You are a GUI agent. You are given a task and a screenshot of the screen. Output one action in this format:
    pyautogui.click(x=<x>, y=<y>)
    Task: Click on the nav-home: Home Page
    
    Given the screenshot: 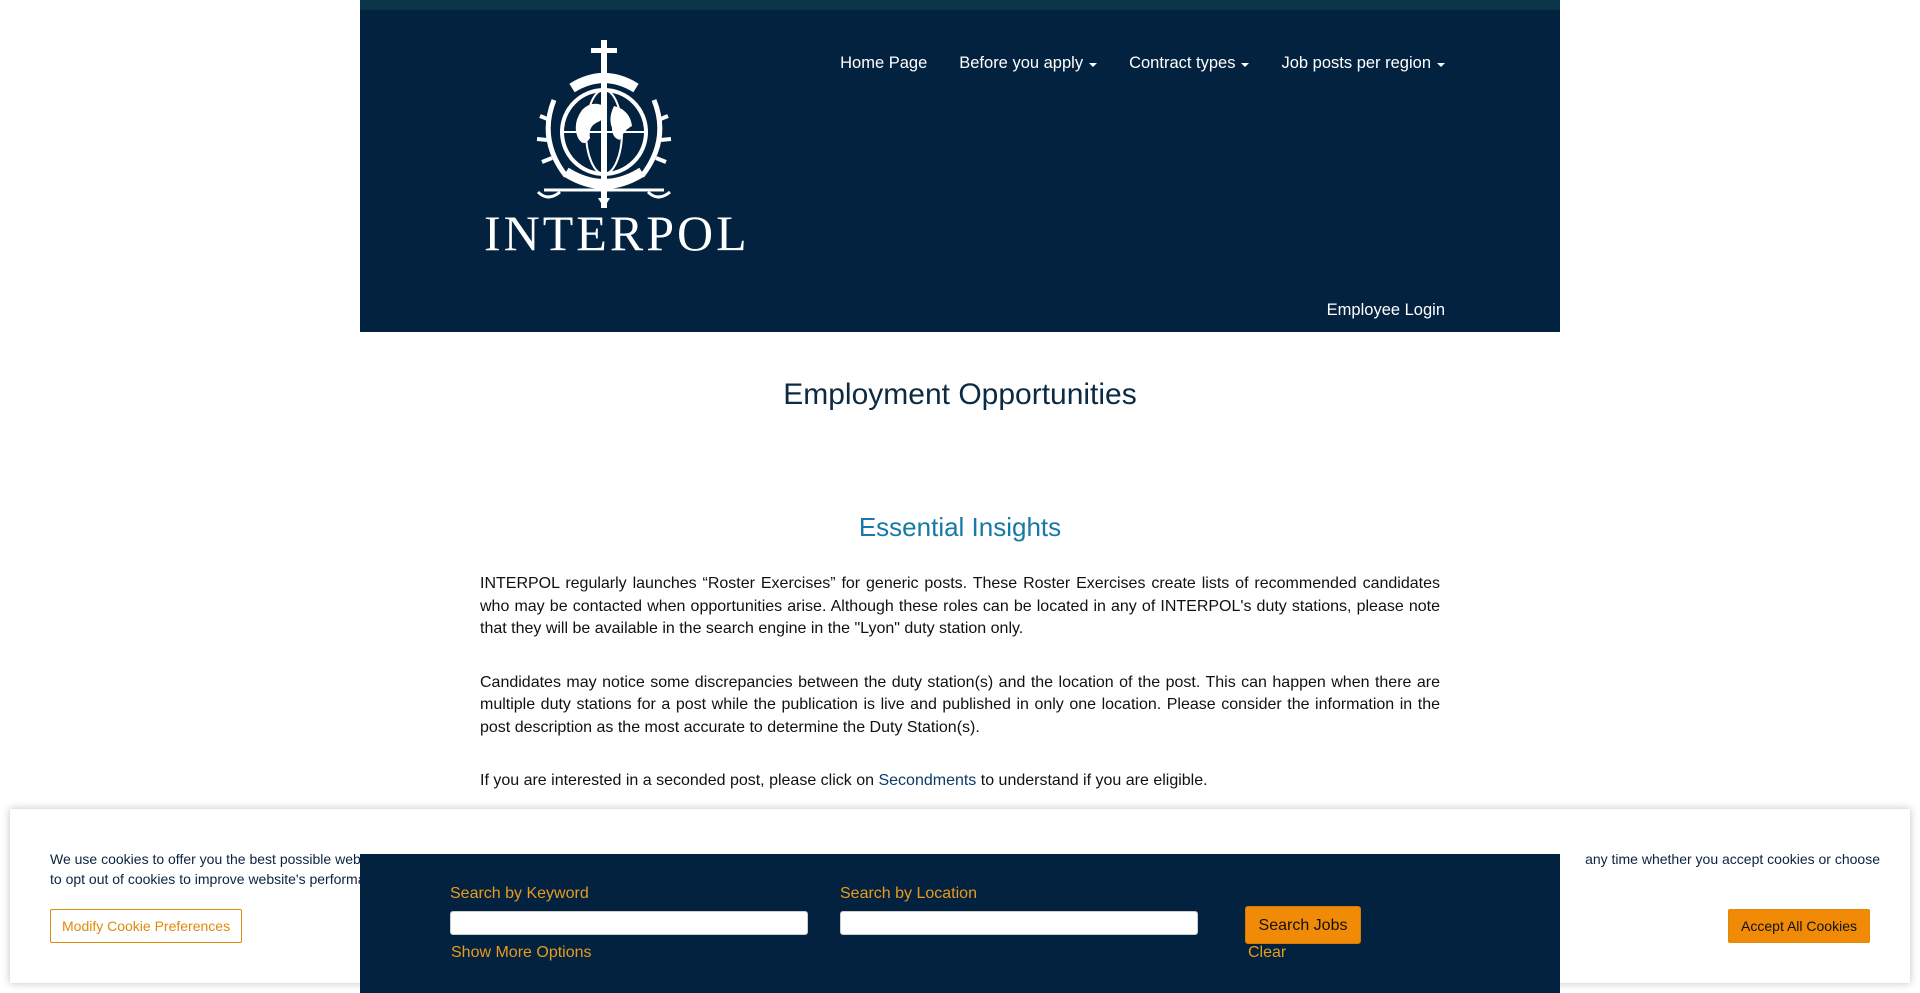 What is the action you would take?
    pyautogui.click(x=883, y=63)
    